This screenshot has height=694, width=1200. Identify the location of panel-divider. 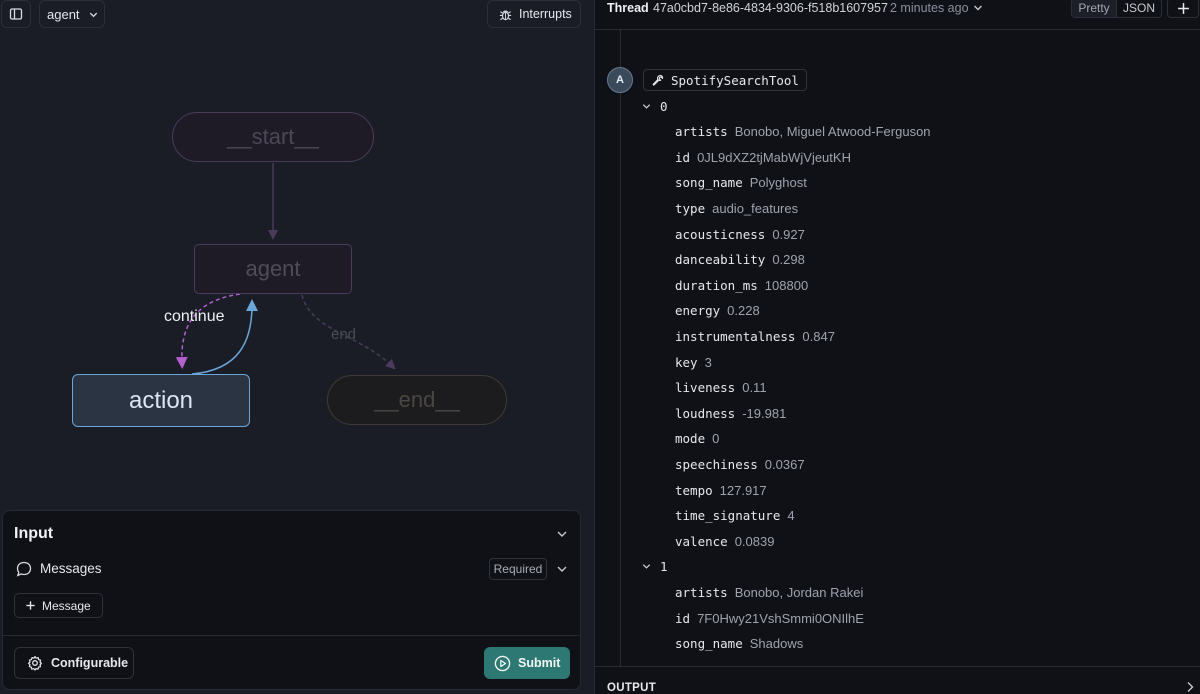
(291, 635).